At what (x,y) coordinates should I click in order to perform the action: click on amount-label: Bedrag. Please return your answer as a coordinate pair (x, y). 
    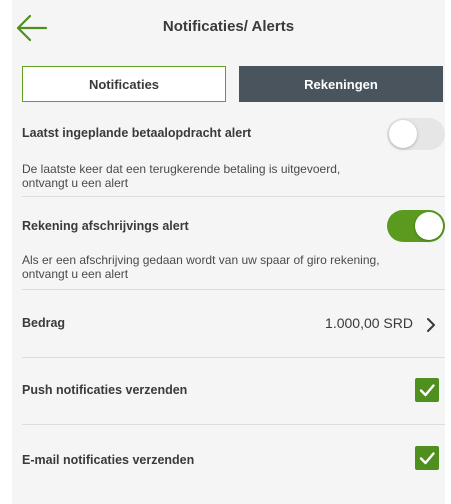
    Looking at the image, I should click on (44, 323).